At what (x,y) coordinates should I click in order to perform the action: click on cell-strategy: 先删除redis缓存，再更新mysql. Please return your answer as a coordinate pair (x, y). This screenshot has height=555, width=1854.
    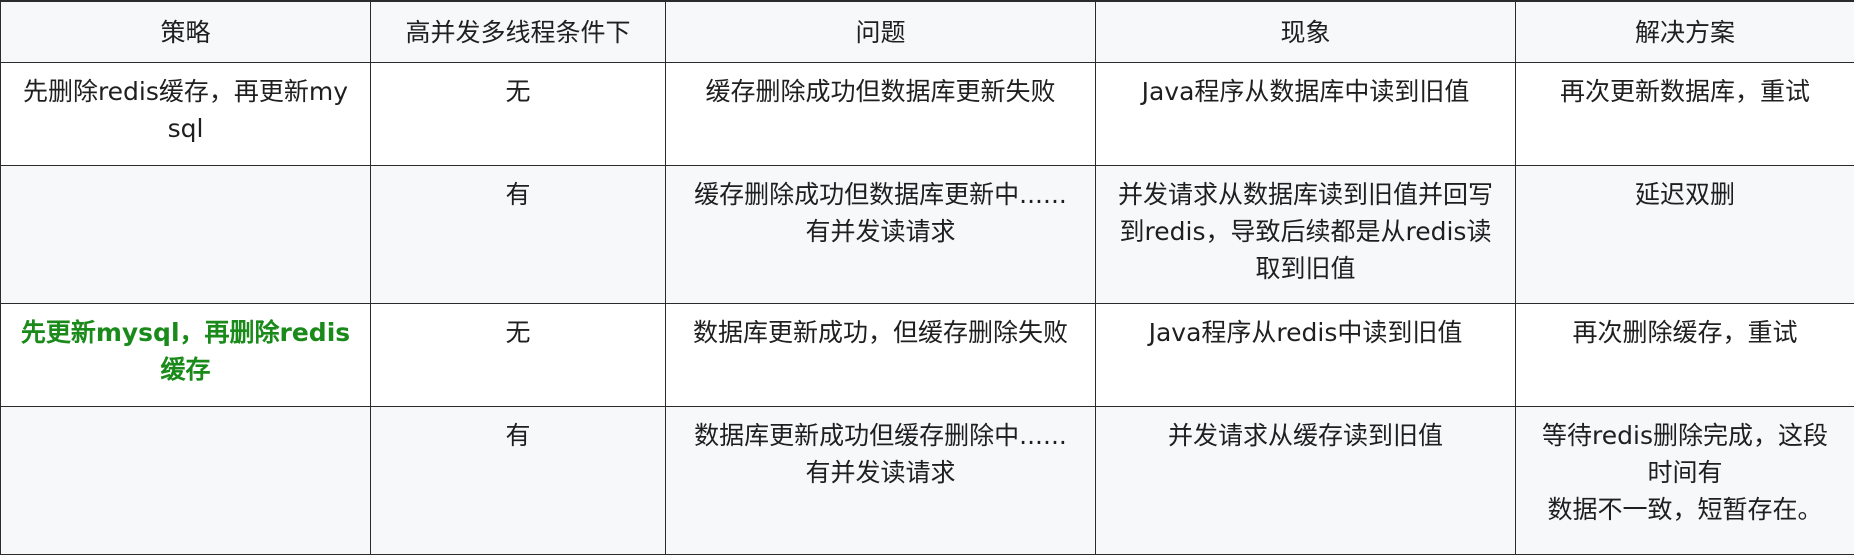
    Looking at the image, I should click on (186, 114).